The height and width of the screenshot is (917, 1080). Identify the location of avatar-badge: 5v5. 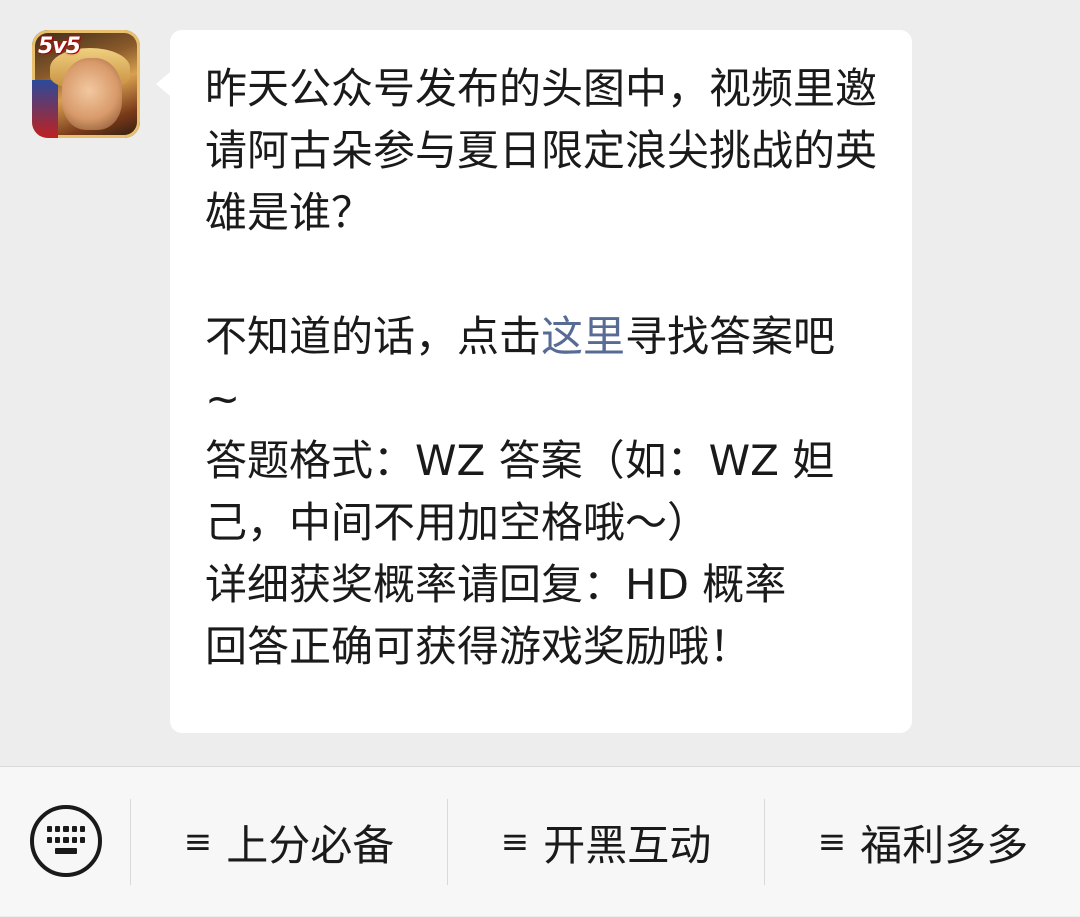
(59, 46).